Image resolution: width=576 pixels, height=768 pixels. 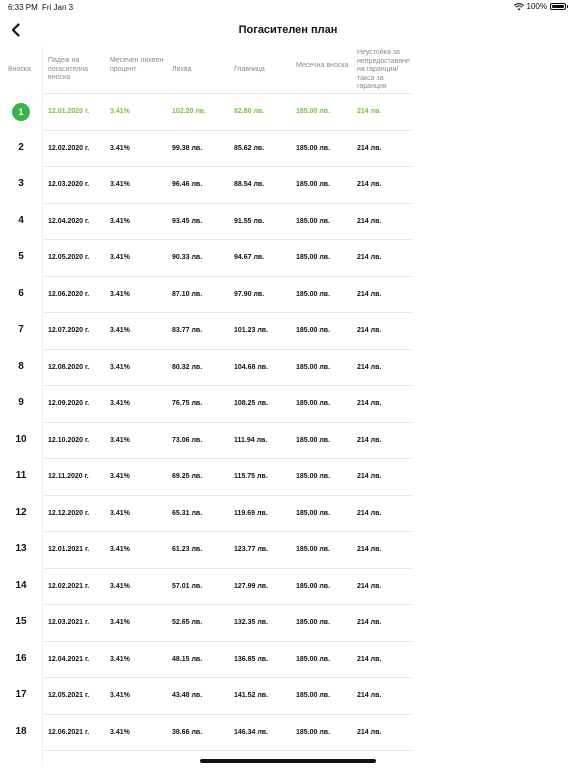 I want to click on header-due-date: Падеж на погасителна вноска, so click(x=68, y=69).